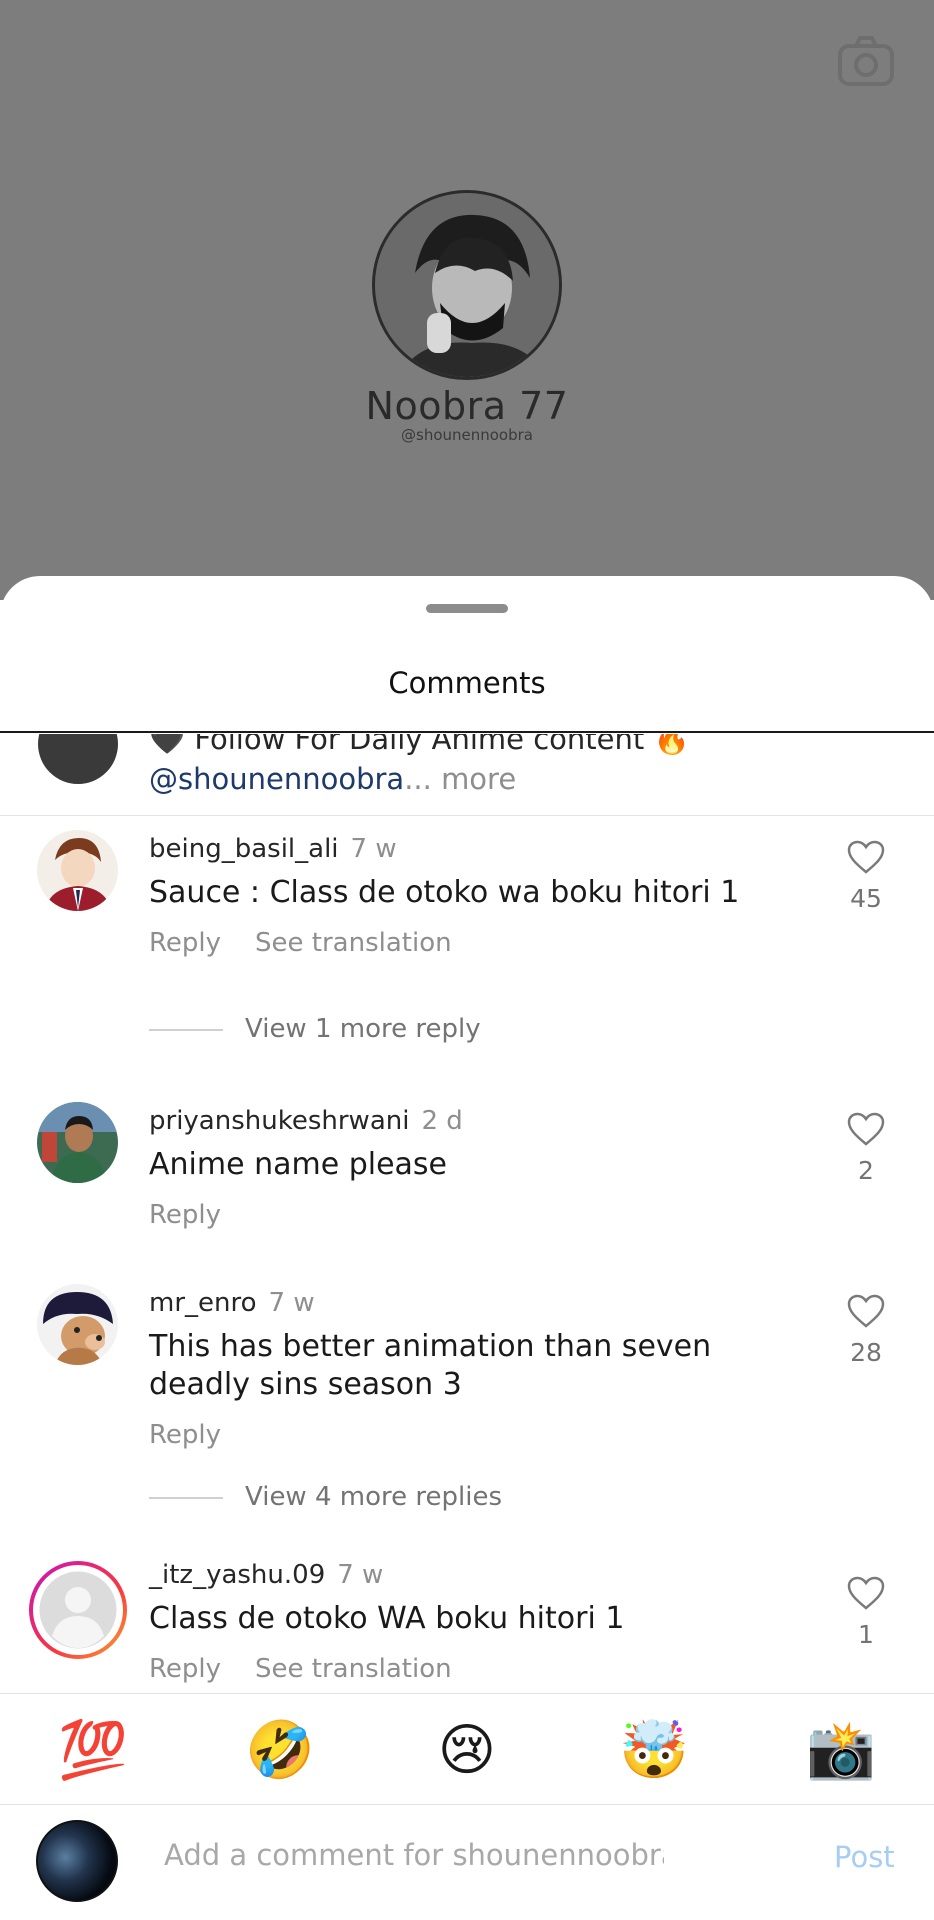  Describe the element at coordinates (841, 1751) in the screenshot. I see `camera-flash-emoji-button: 📸` at that location.